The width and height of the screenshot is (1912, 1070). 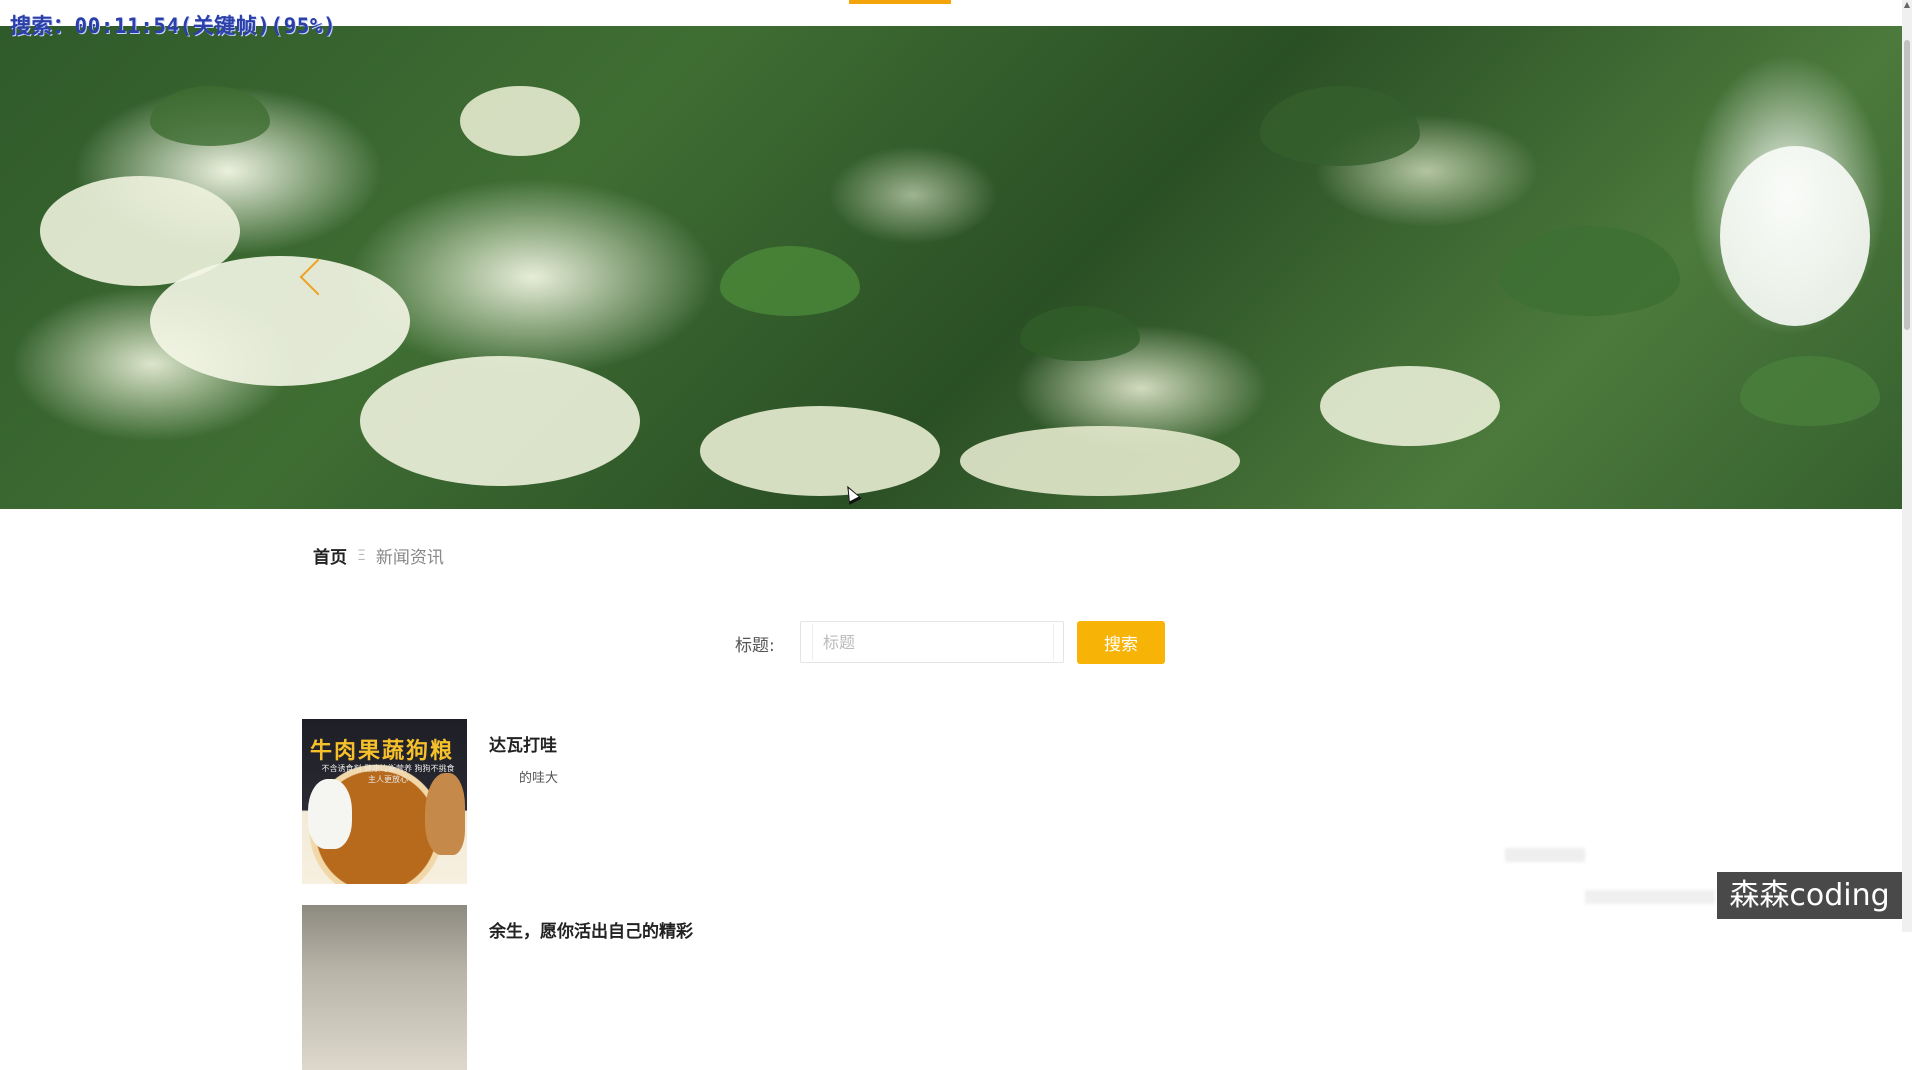 I want to click on news-title: 达瓦打哇, so click(x=523, y=743).